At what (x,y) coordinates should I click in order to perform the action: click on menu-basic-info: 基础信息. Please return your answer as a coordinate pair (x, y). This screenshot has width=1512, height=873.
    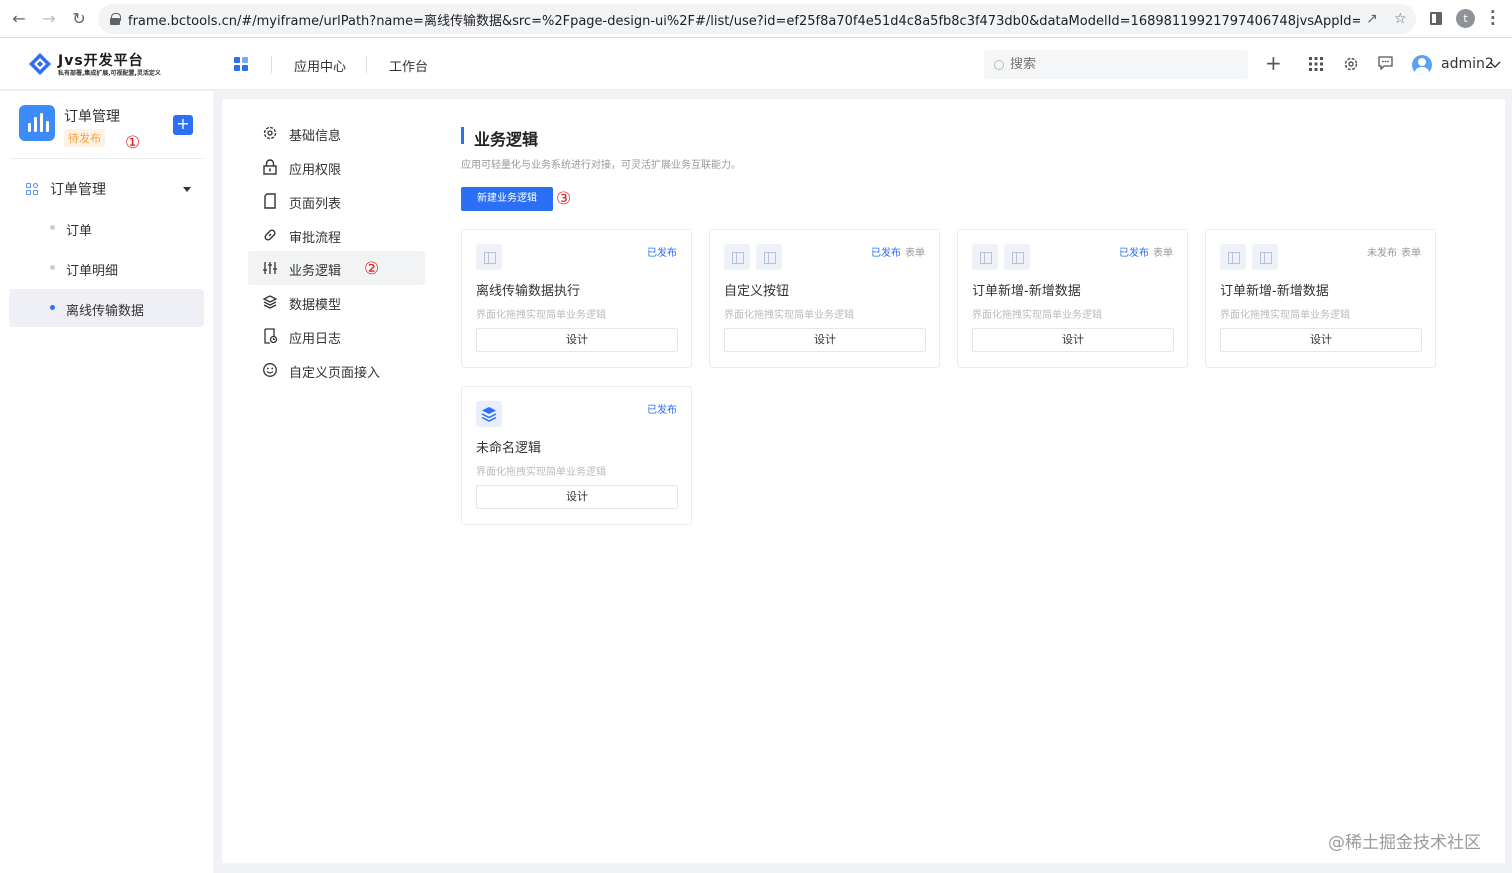
    Looking at the image, I should click on (336, 133).